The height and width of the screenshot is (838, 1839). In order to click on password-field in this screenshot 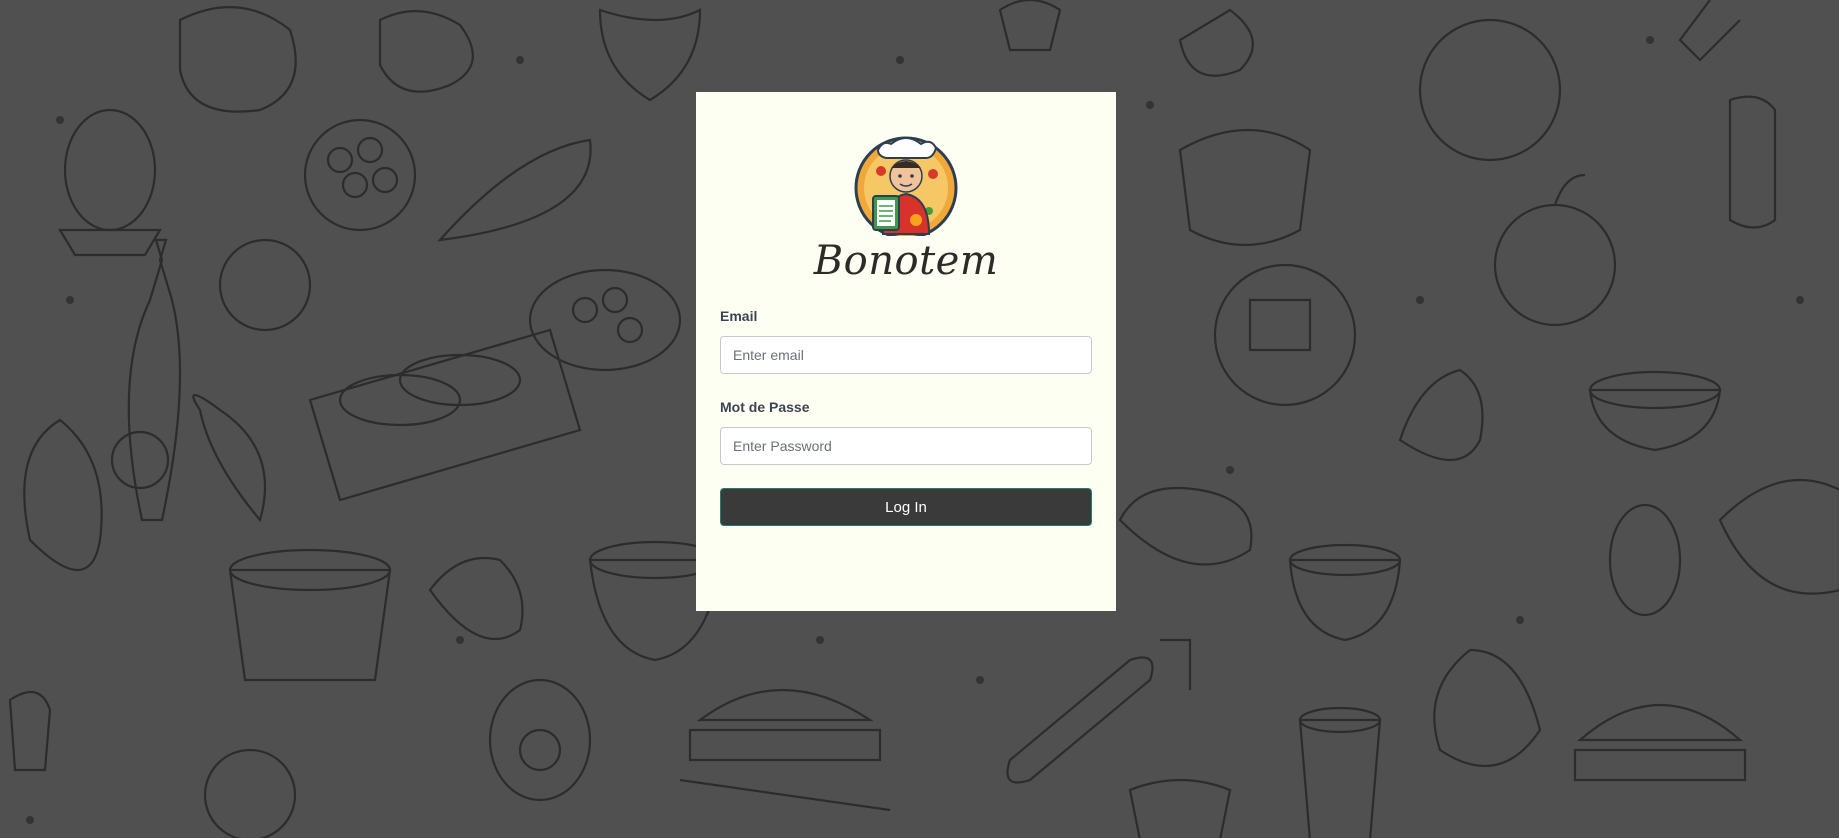, I will do `click(906, 446)`.